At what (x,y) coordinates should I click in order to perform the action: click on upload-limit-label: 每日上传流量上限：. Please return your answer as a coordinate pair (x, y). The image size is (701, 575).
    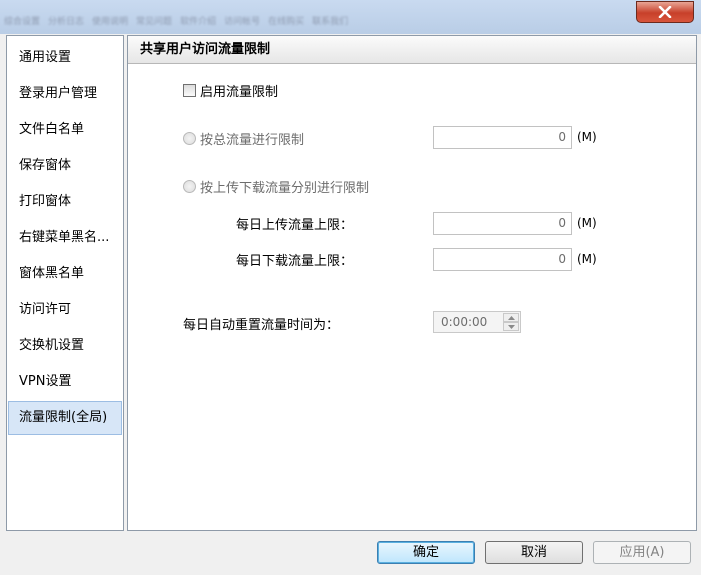
    Looking at the image, I should click on (295, 225).